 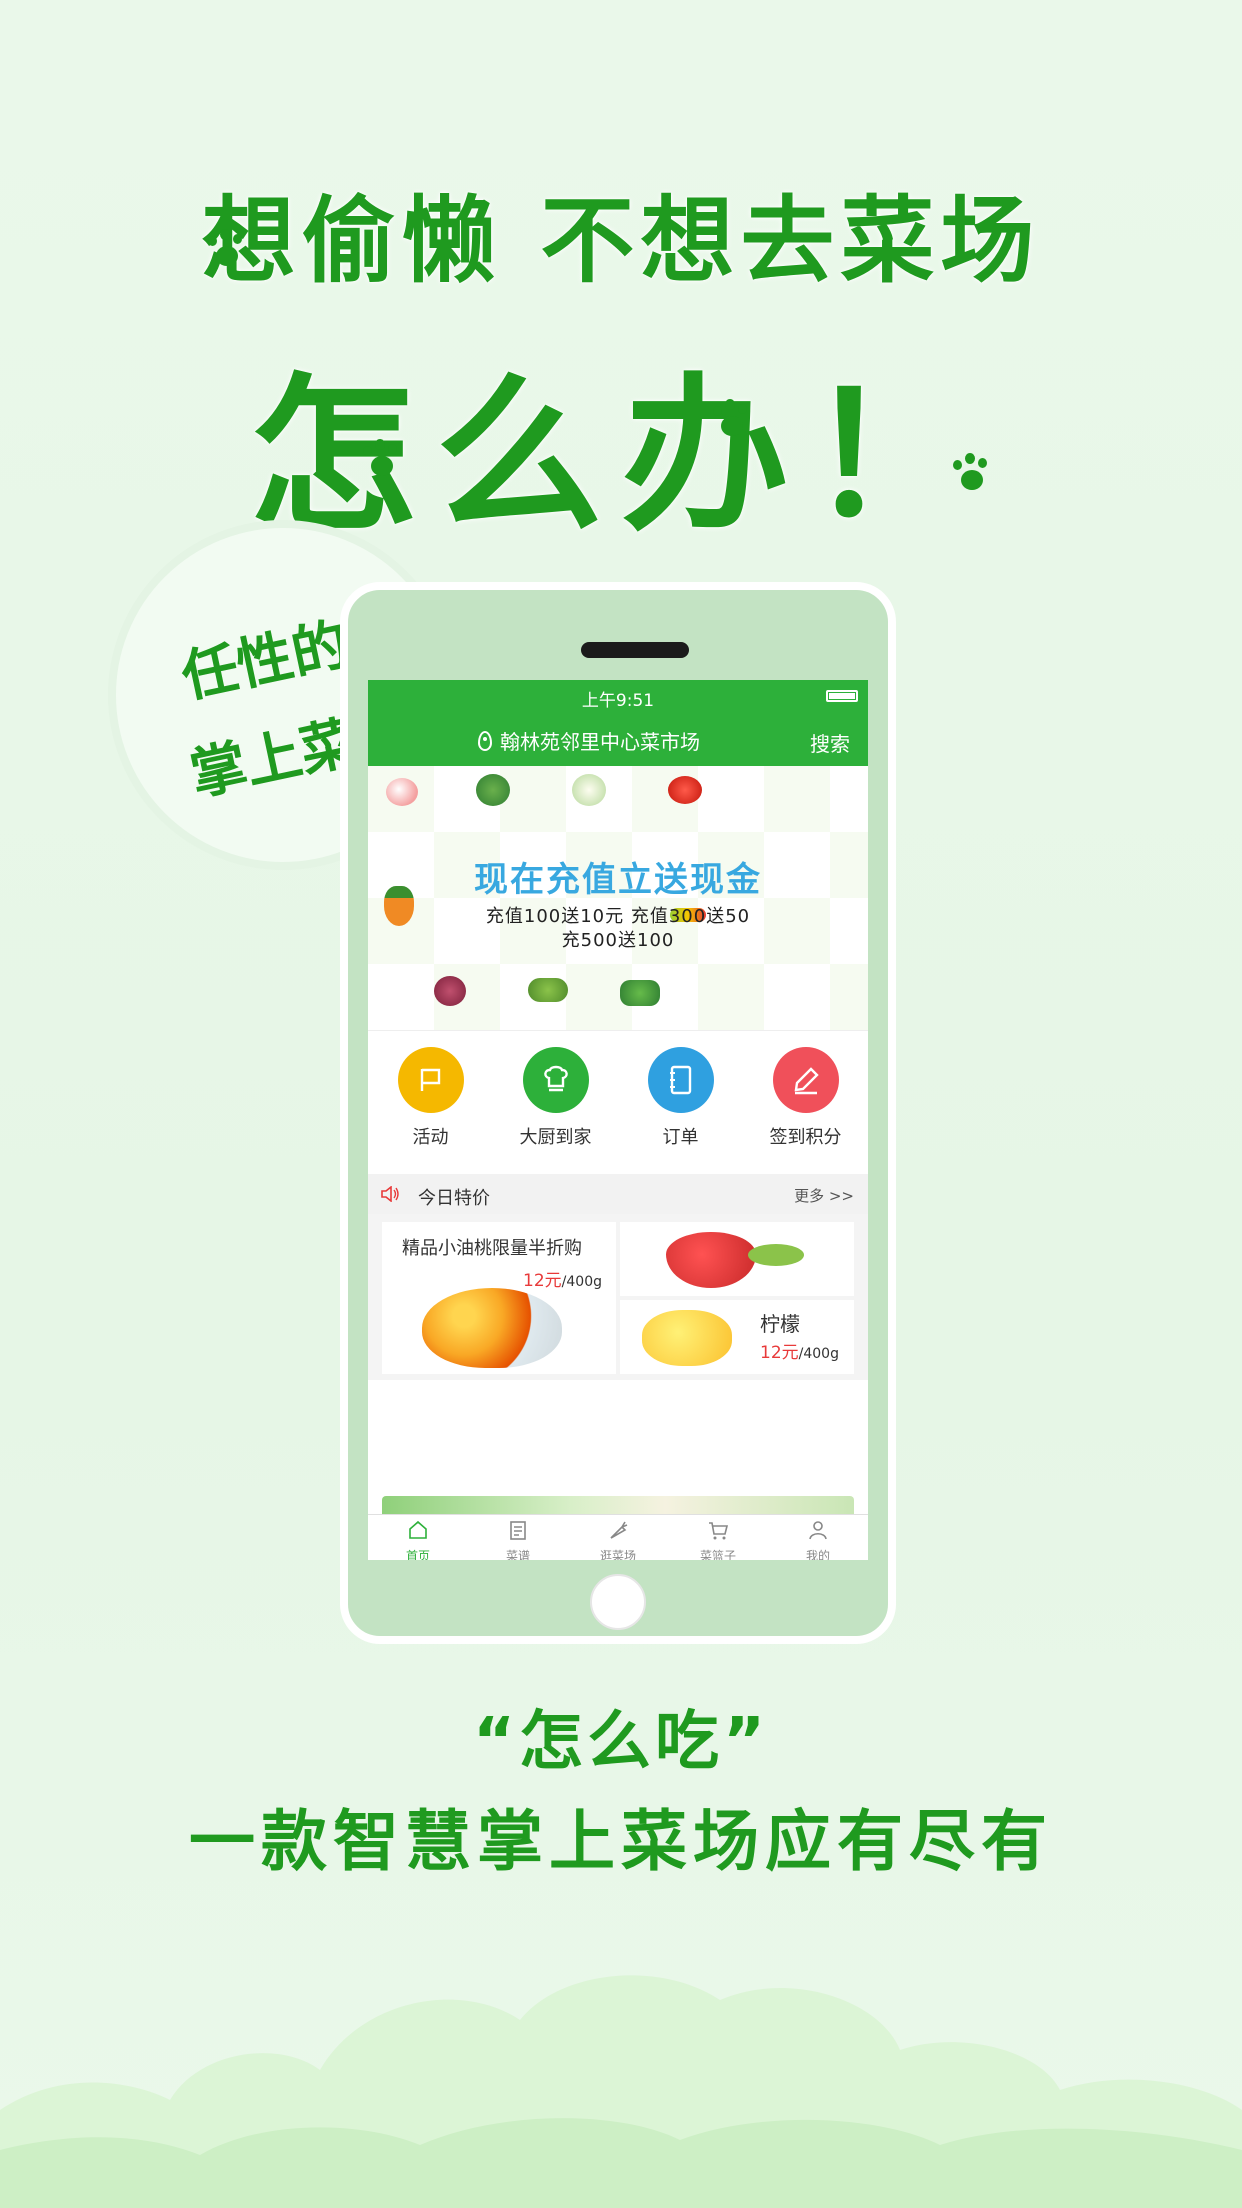 What do you see at coordinates (418, 1529) in the screenshot?
I see `home-icon` at bounding box center [418, 1529].